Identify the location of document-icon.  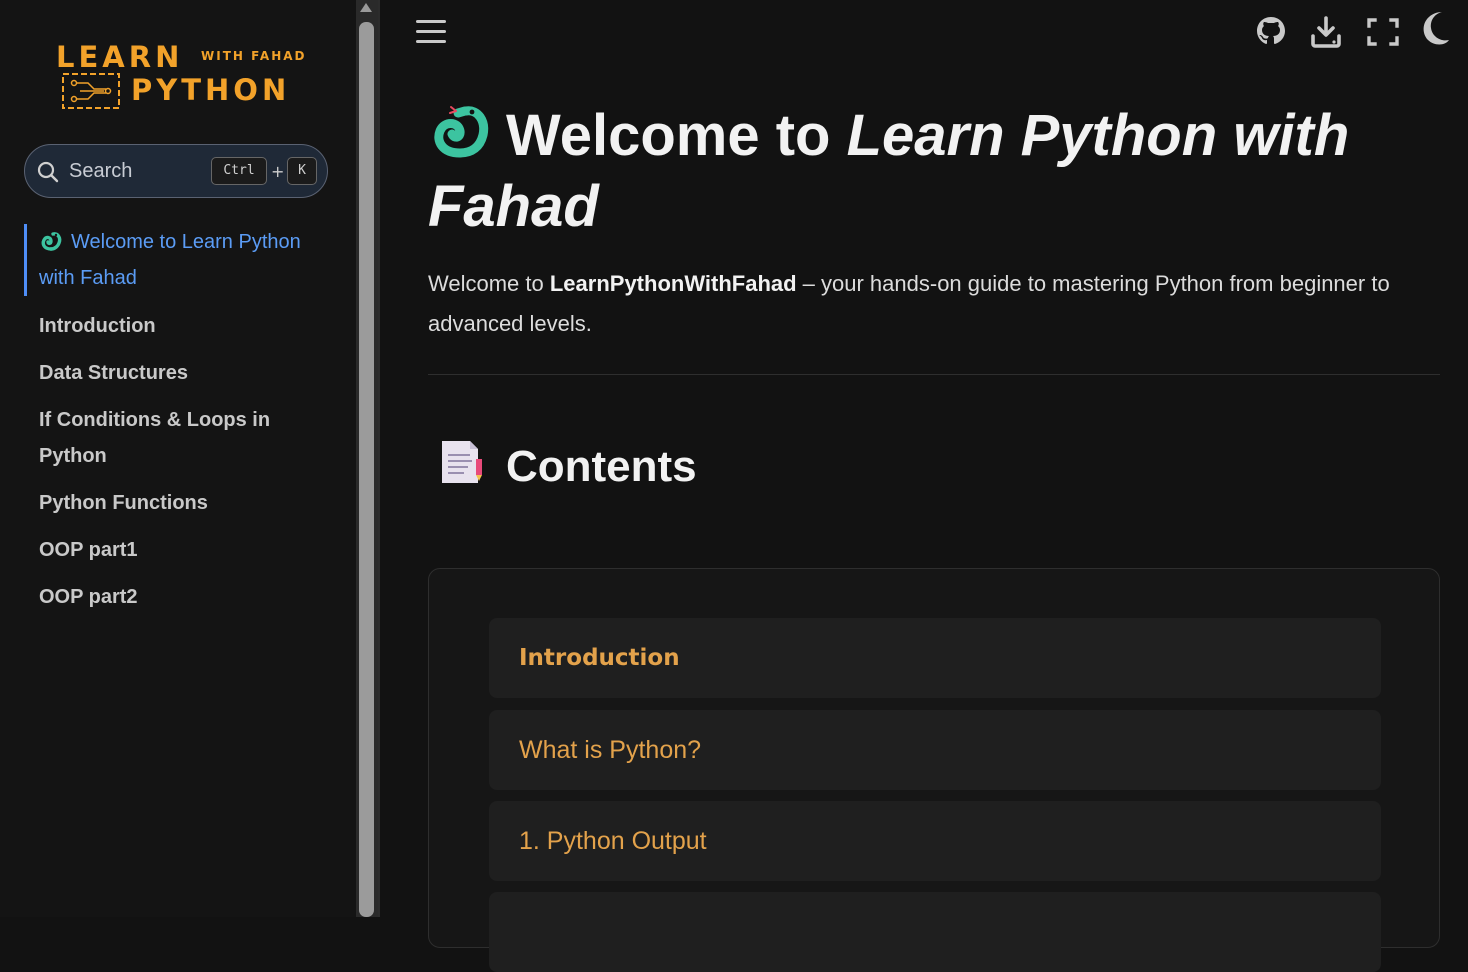
(462, 462).